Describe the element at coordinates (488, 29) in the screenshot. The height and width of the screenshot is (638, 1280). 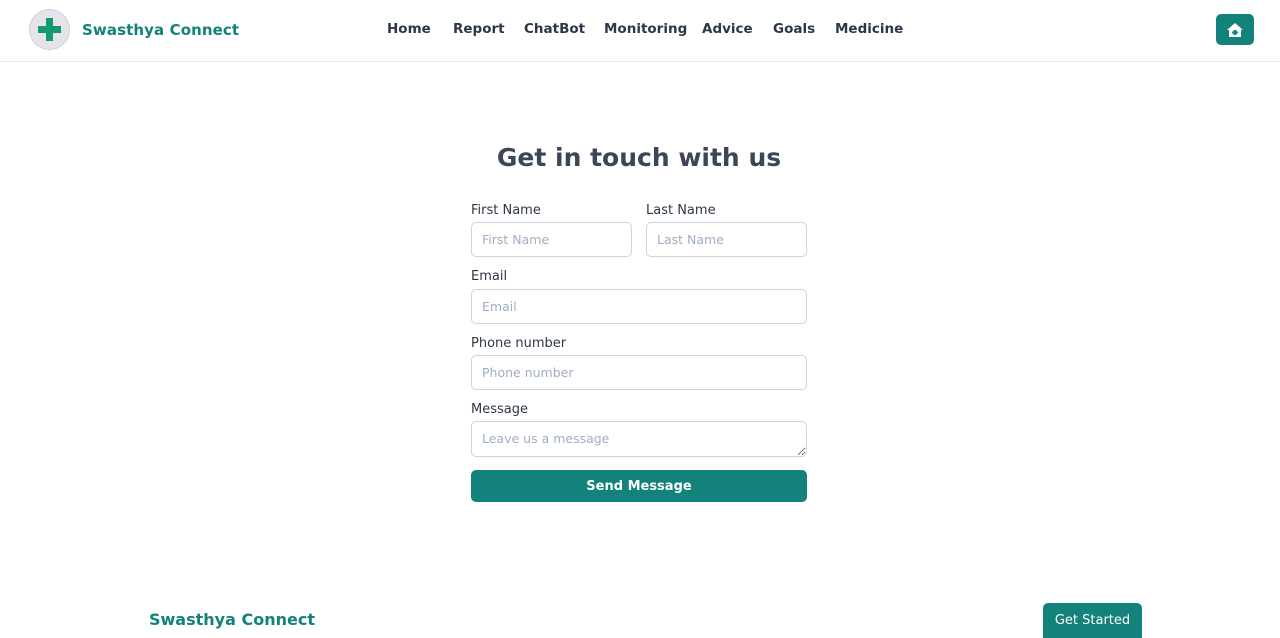
I see `nav-item-report: Report` at that location.